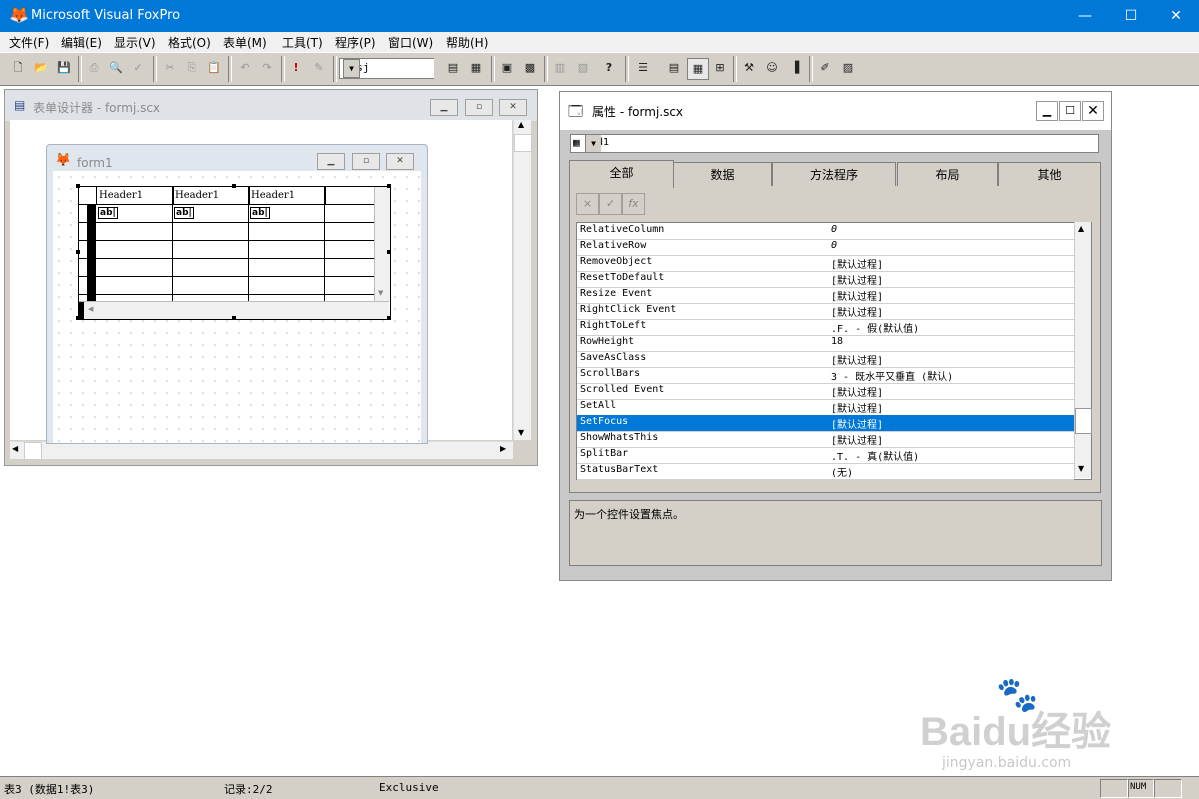 The image size is (1199, 799). Describe the element at coordinates (825, 375) in the screenshot. I see `property-row: ScrollBars 3 - 既水平又垂直 (默认)` at that location.